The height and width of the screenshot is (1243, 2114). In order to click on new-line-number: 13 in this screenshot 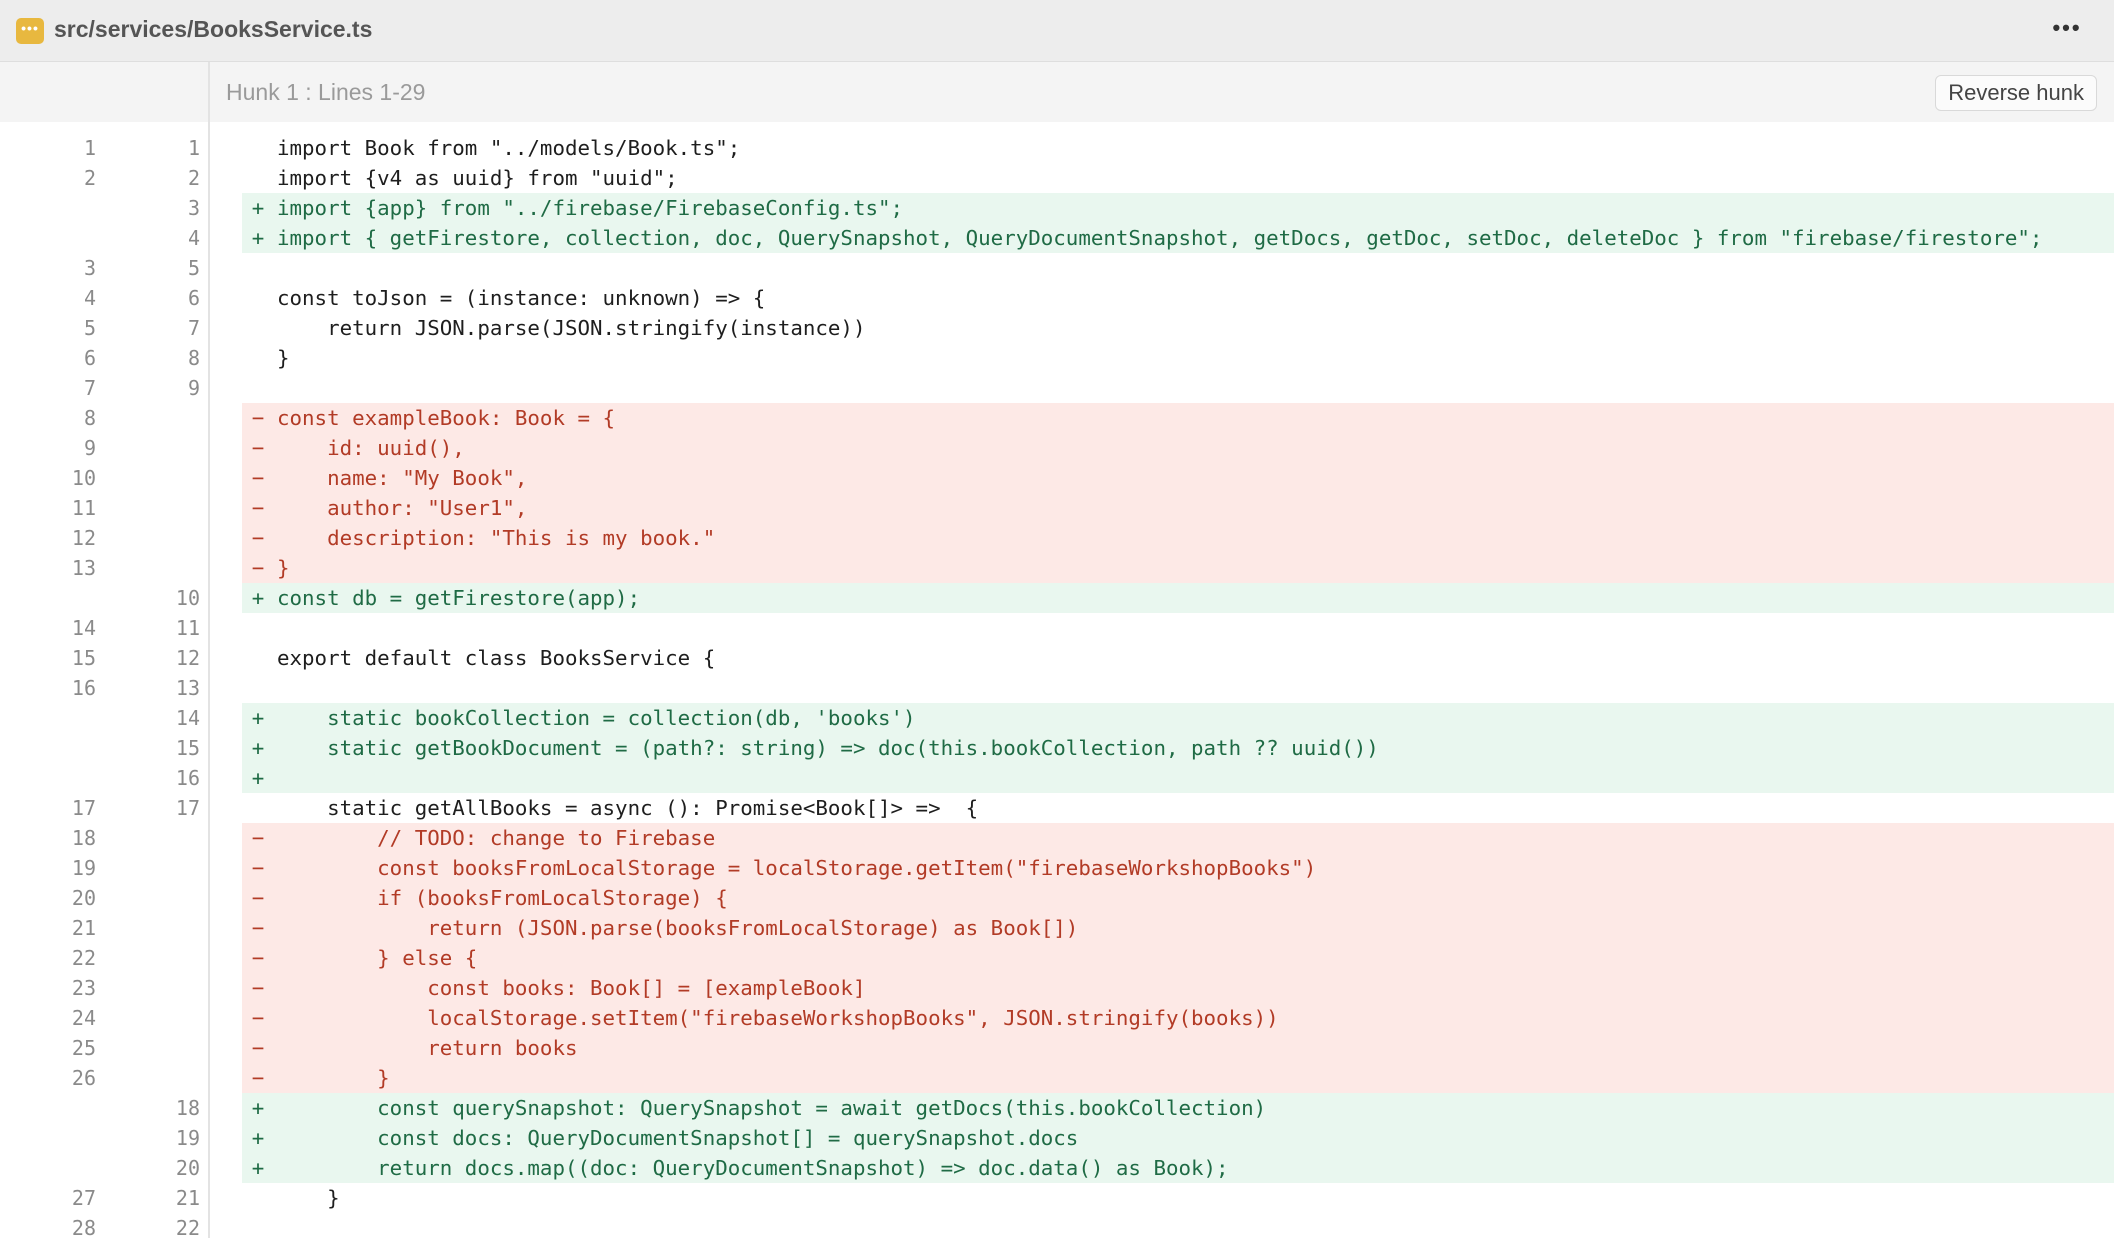, I will do `click(187, 688)`.